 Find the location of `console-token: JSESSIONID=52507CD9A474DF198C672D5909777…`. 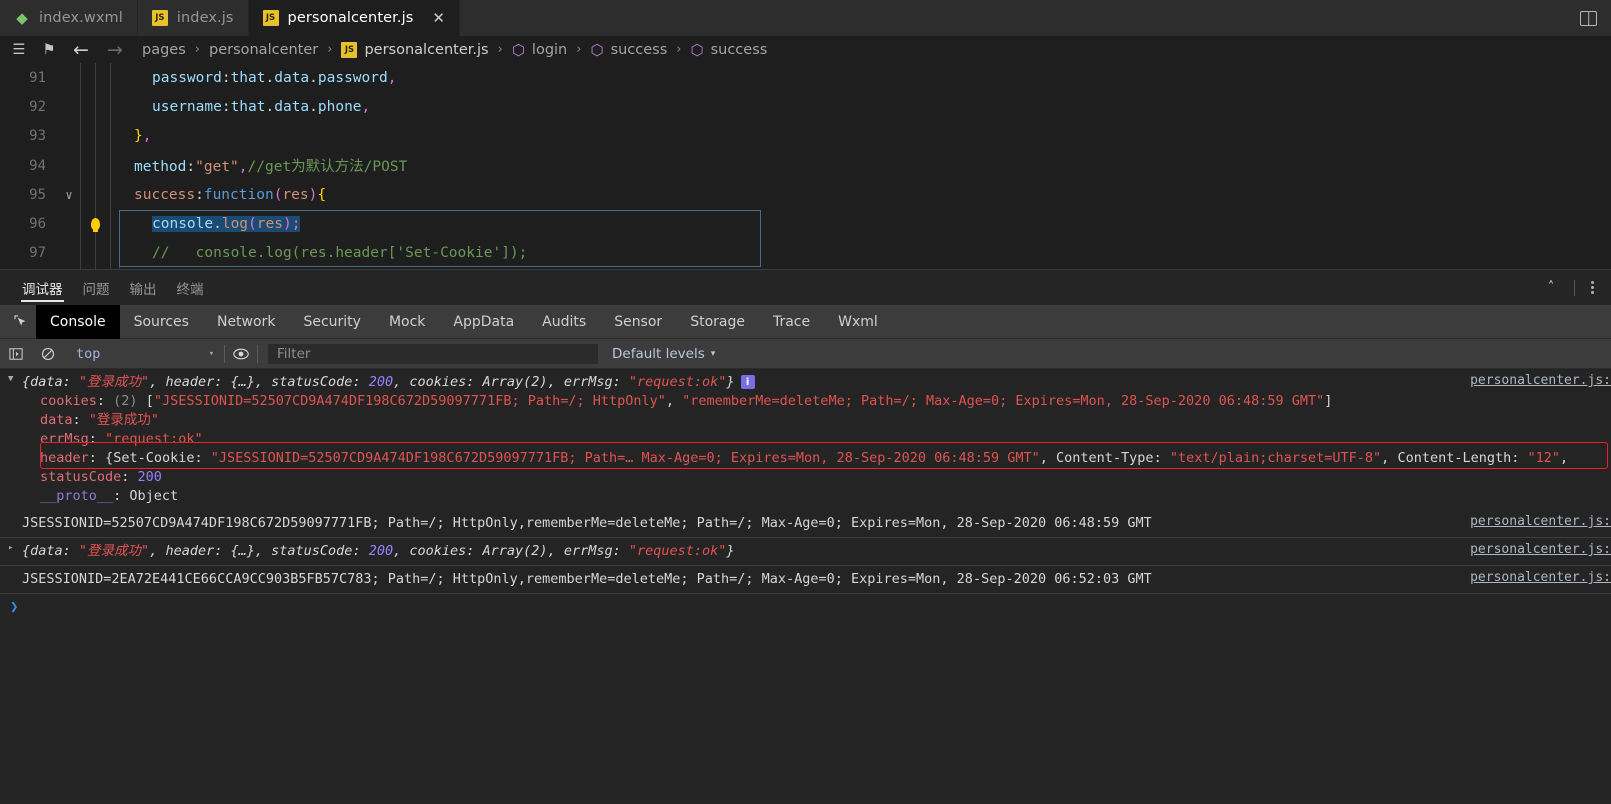

console-token: JSESSIONID=52507CD9A474DF198C672D5909777… is located at coordinates (587, 523).